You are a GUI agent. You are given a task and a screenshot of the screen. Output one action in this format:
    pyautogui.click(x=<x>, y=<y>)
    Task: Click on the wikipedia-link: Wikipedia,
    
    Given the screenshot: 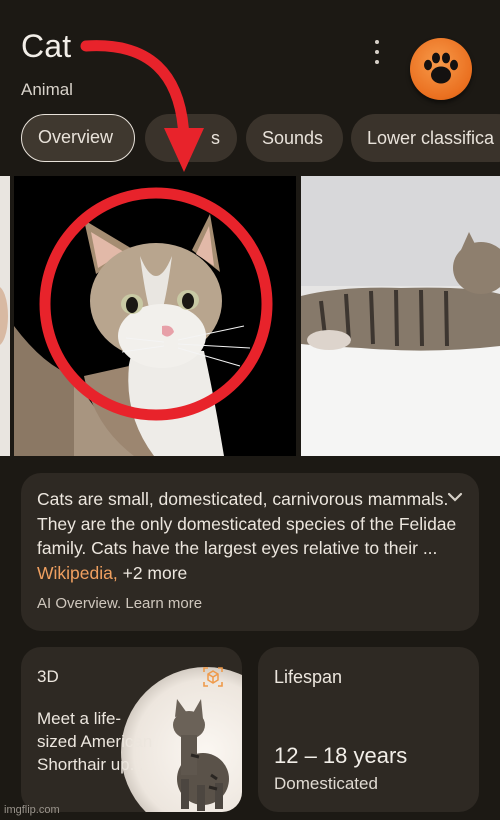 What is the action you would take?
    pyautogui.click(x=77, y=573)
    